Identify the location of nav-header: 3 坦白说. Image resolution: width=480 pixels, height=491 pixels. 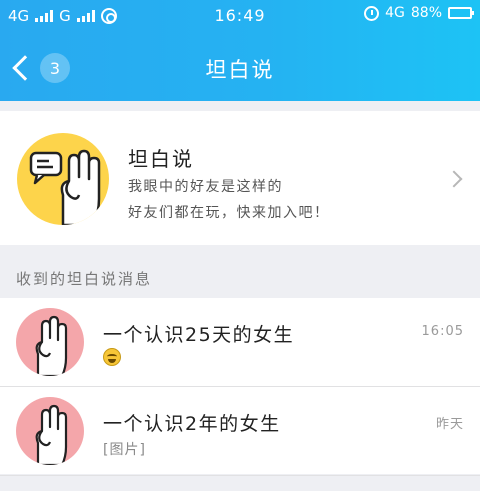
(240, 67).